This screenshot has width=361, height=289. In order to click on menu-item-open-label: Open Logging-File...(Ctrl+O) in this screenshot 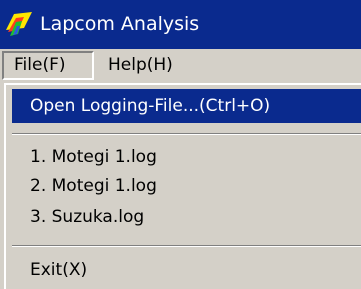, I will do `click(150, 106)`.